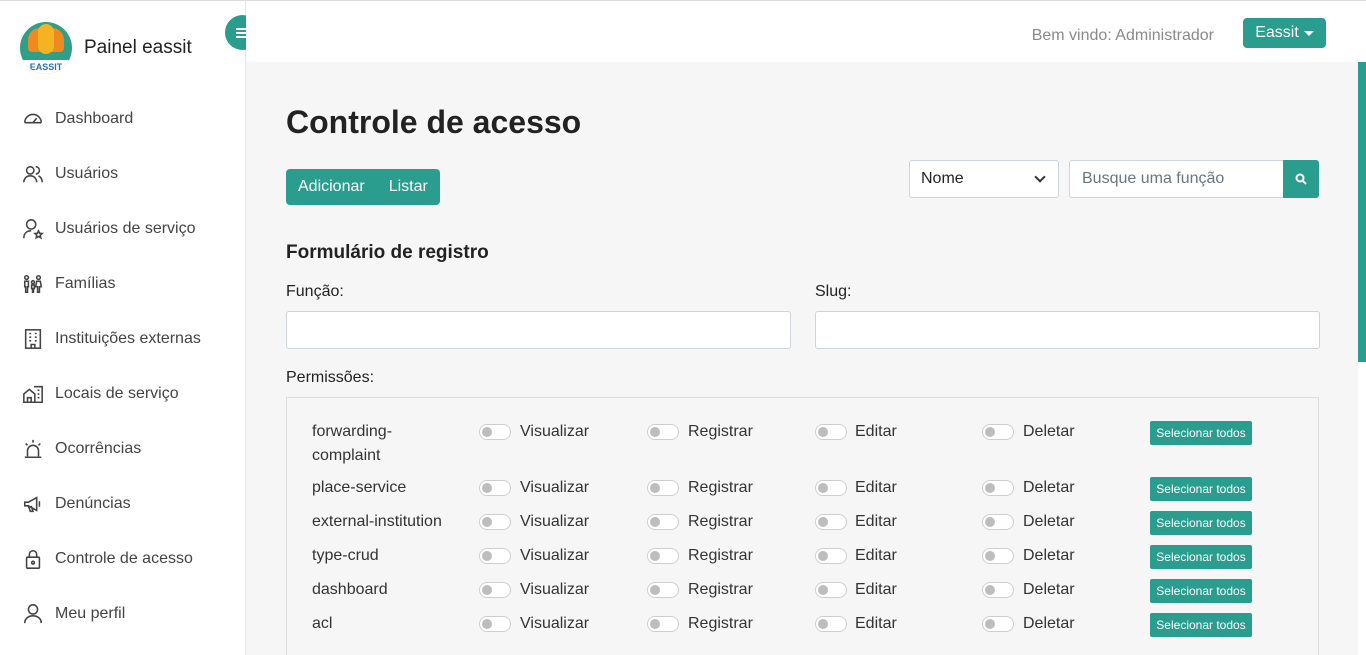  Describe the element at coordinates (942, 178) in the screenshot. I see `filter-select-value: Nome` at that location.